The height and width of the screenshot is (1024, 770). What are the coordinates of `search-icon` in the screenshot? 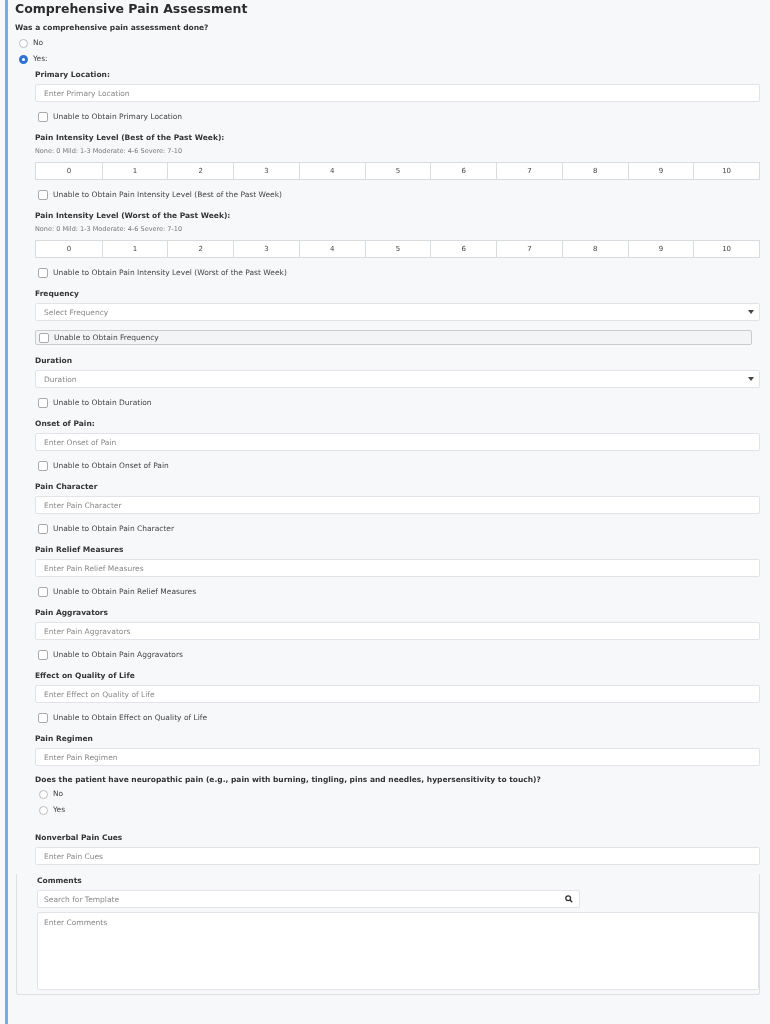 It's located at (569, 899).